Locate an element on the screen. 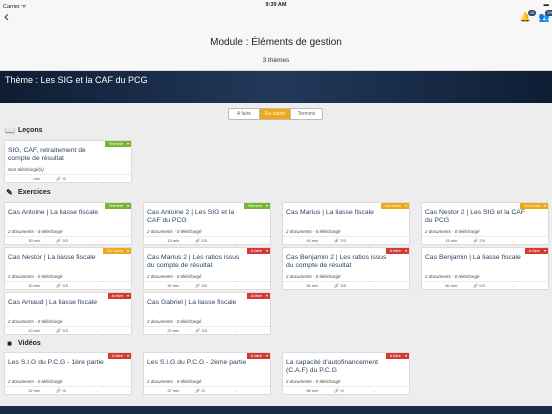 The width and height of the screenshot is (552, 414). duration: 37 min is located at coordinates (173, 390).